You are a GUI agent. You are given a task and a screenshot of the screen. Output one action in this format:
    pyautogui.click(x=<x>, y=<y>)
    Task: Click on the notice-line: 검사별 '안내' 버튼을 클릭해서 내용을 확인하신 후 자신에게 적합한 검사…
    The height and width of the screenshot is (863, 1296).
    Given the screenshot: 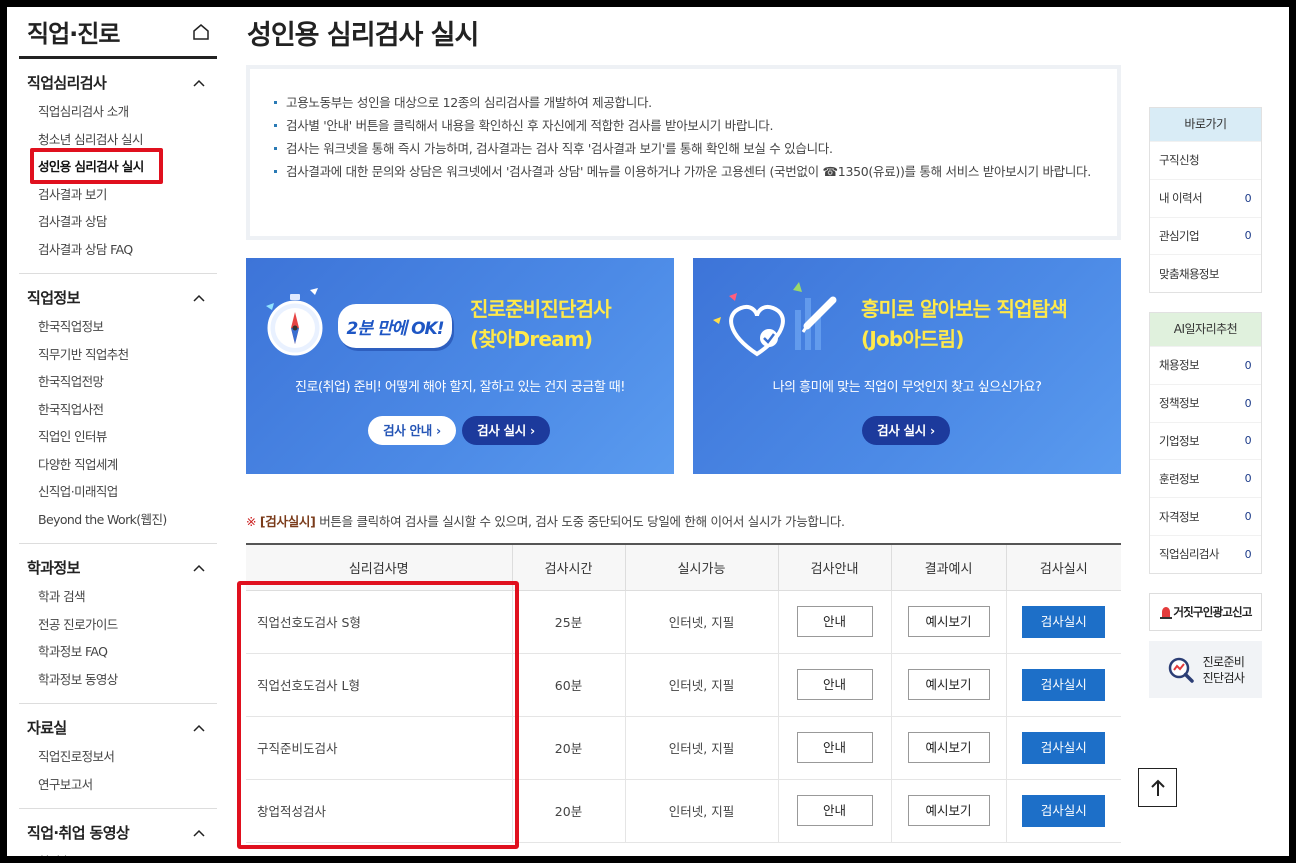 What is the action you would take?
    pyautogui.click(x=683, y=125)
    